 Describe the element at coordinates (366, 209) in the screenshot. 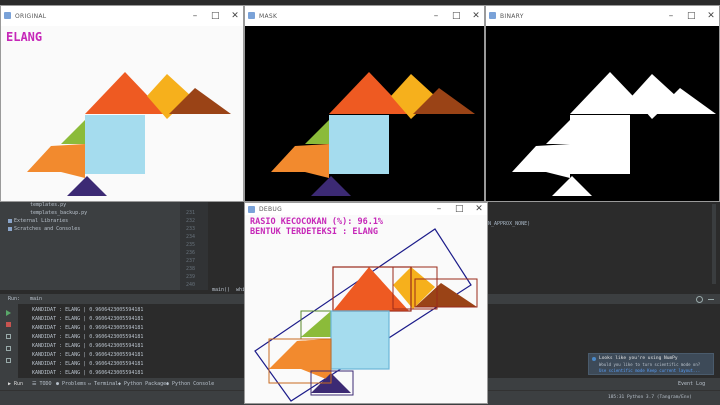

I see `debug-titlebar: DEBUG – □ ✕` at that location.